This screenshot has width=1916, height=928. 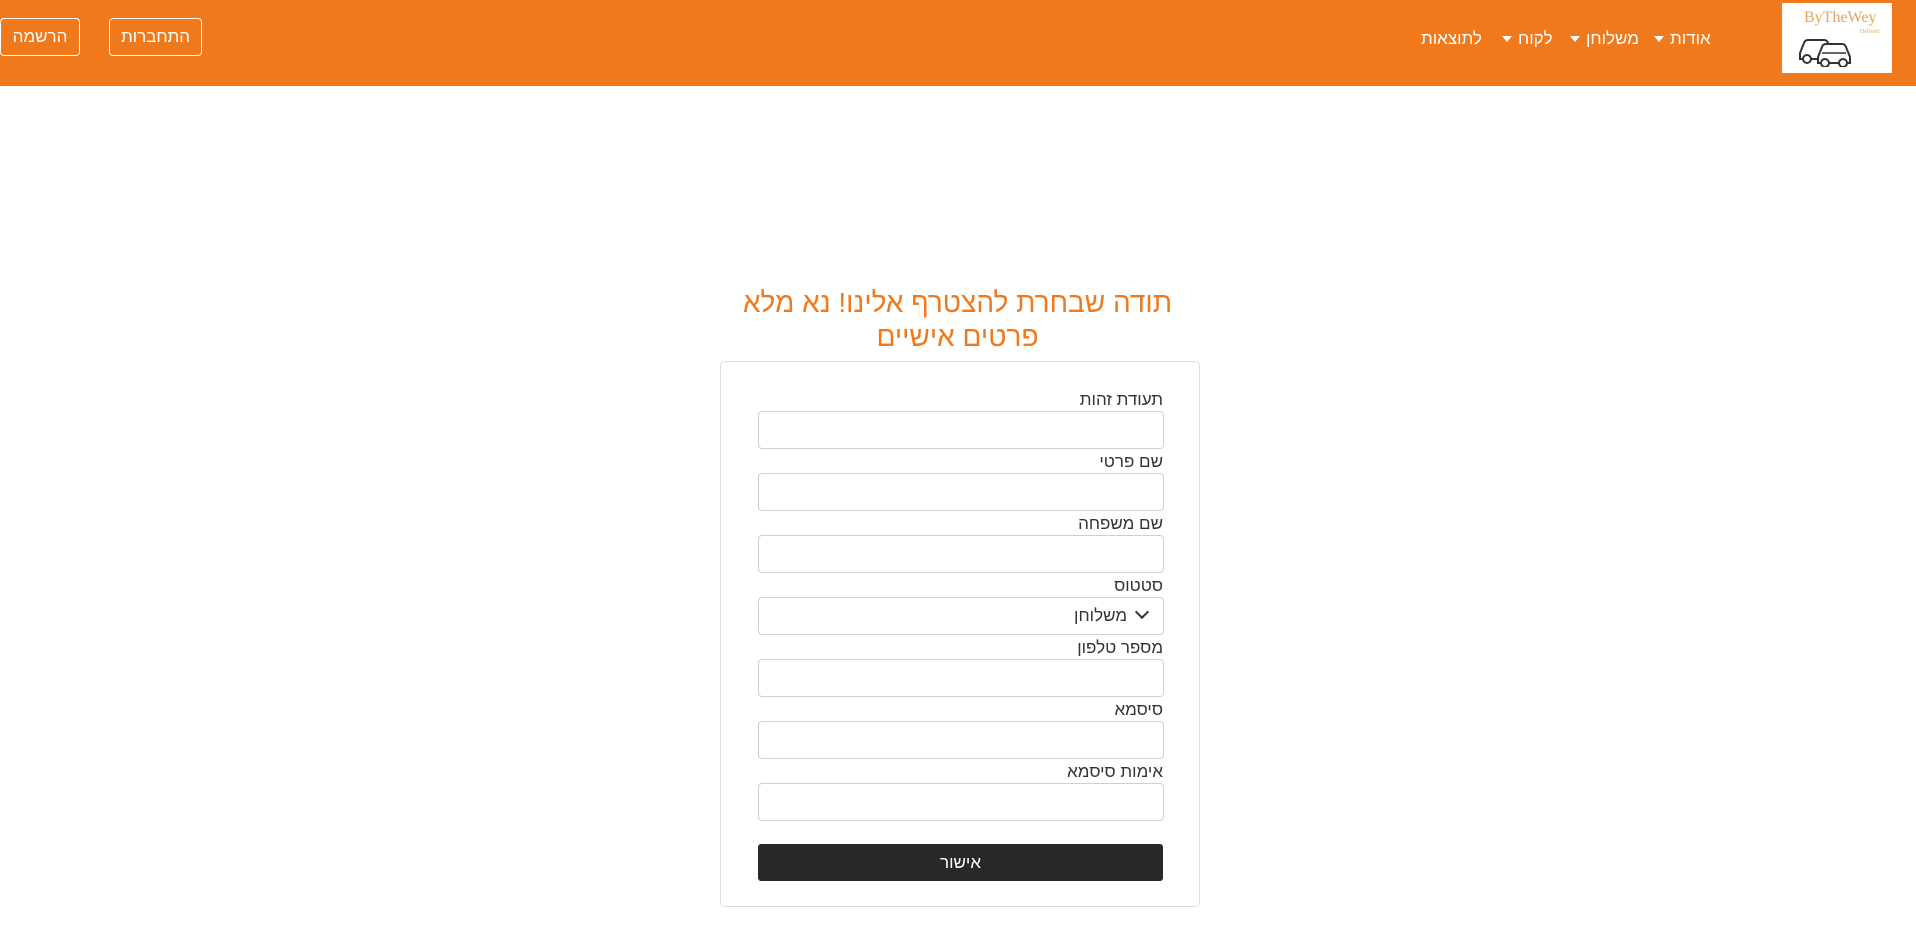 What do you see at coordinates (1131, 461) in the screenshot?
I see `first-name-label: שם פרטי` at bounding box center [1131, 461].